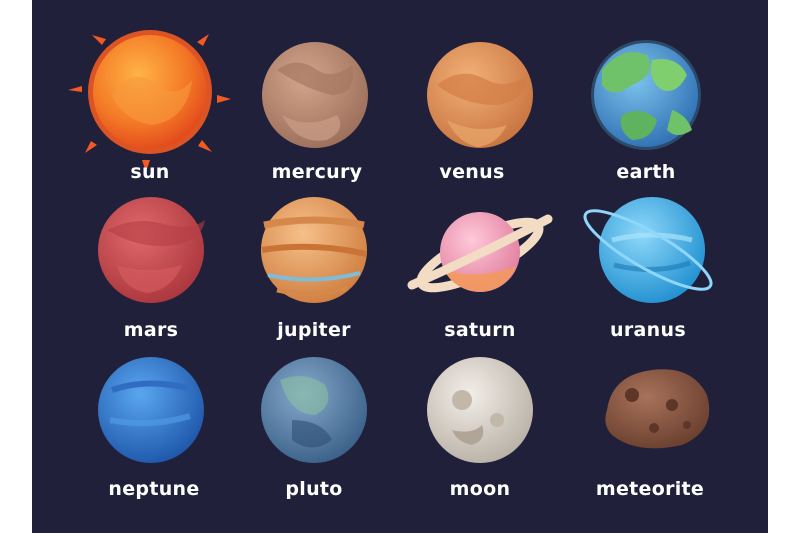 The width and height of the screenshot is (800, 533). Describe the element at coordinates (313, 489) in the screenshot. I see `pluto-label: pluto` at that location.